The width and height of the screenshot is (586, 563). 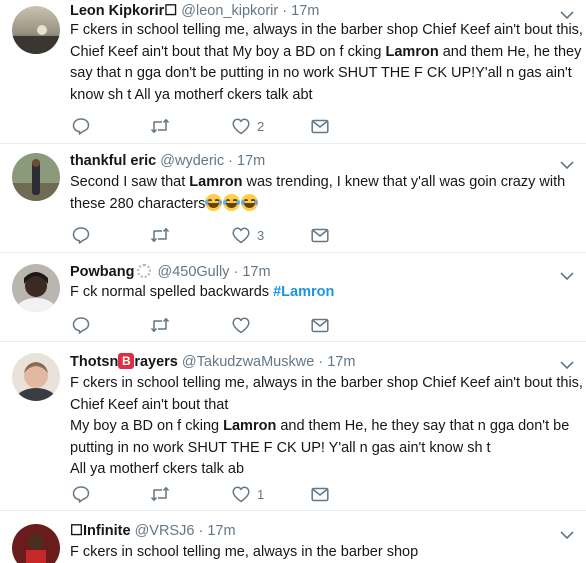 I want to click on like-count: 2, so click(x=261, y=126).